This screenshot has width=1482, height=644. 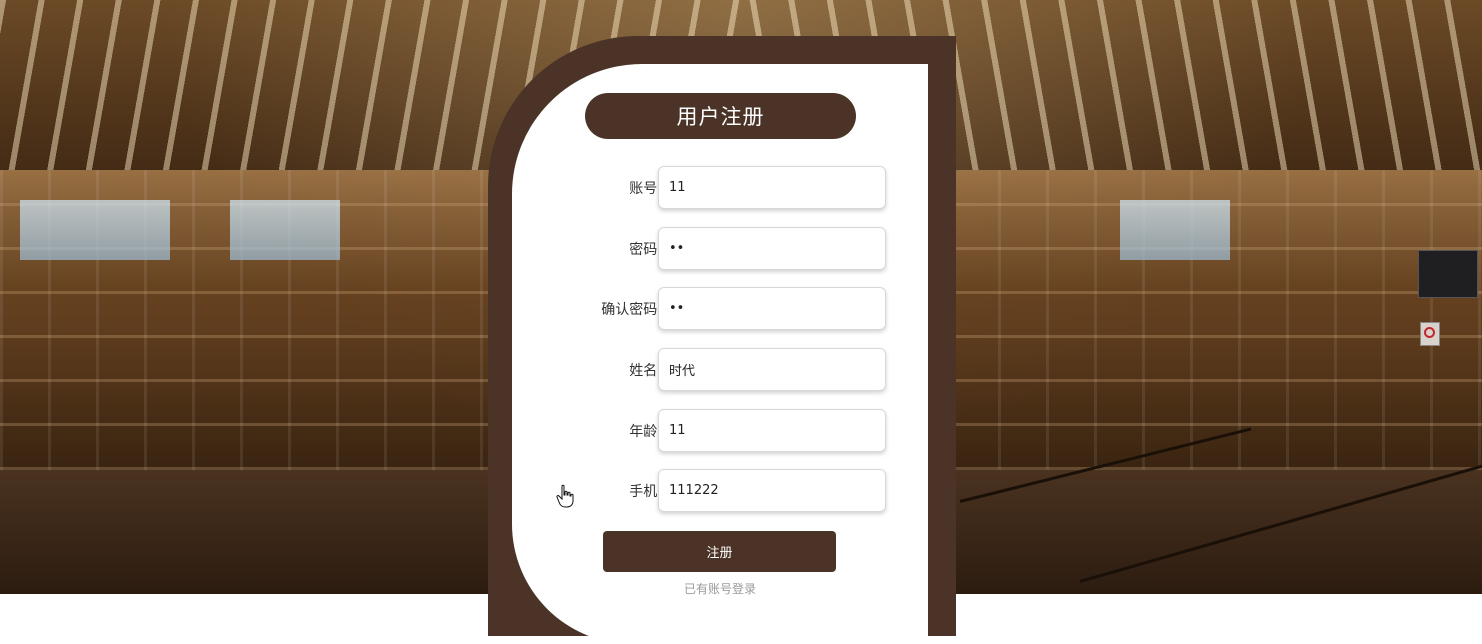 What do you see at coordinates (1430, 334) in the screenshot?
I see `no-entry-sign-icon` at bounding box center [1430, 334].